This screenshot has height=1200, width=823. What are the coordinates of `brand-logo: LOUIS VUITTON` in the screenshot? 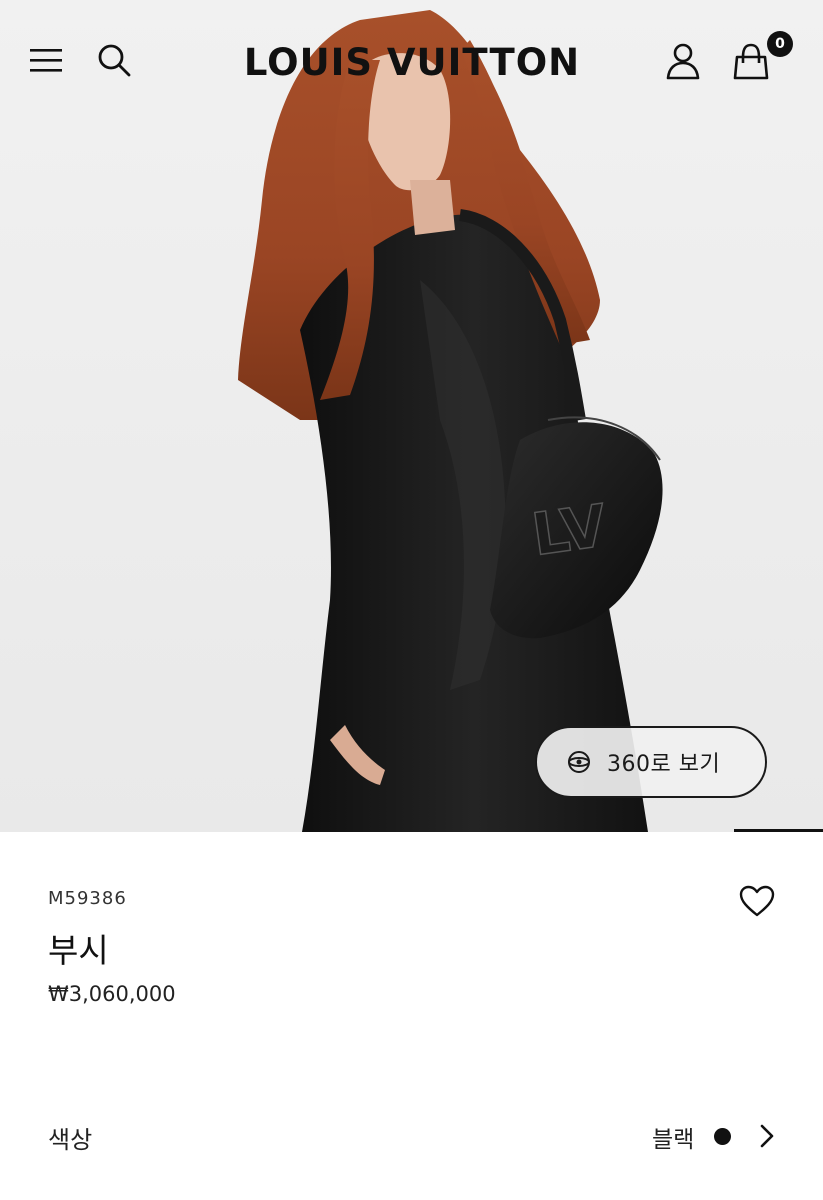 It's located at (411, 62).